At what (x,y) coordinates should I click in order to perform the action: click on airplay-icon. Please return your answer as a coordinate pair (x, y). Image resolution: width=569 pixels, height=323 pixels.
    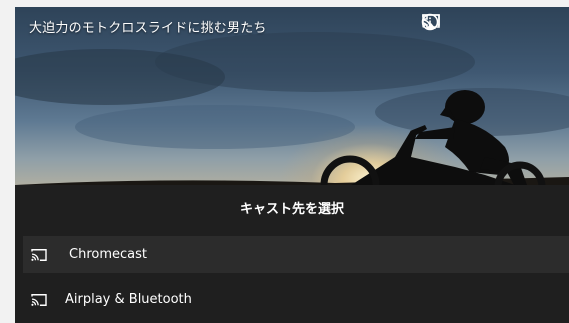
    Looking at the image, I should click on (461, 24).